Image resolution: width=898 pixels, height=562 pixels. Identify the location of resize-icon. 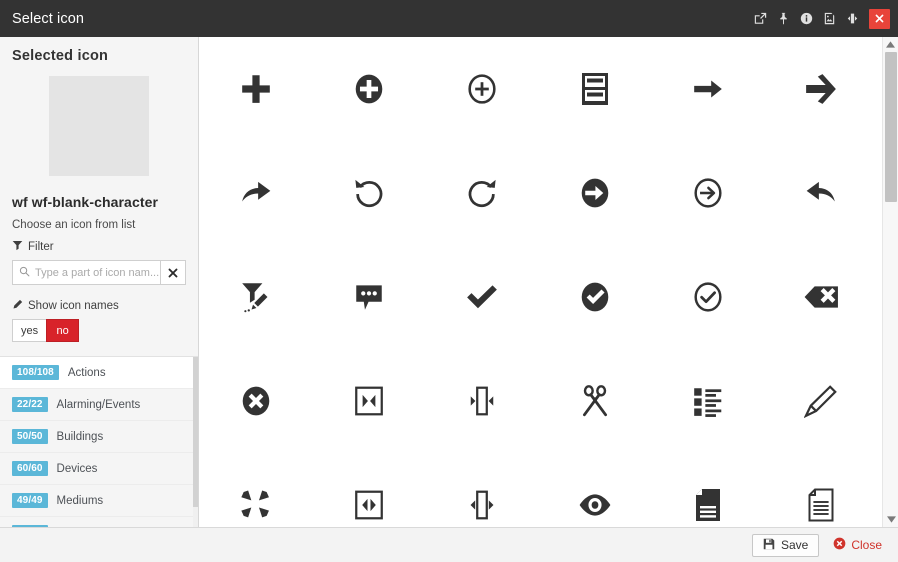
(852, 19).